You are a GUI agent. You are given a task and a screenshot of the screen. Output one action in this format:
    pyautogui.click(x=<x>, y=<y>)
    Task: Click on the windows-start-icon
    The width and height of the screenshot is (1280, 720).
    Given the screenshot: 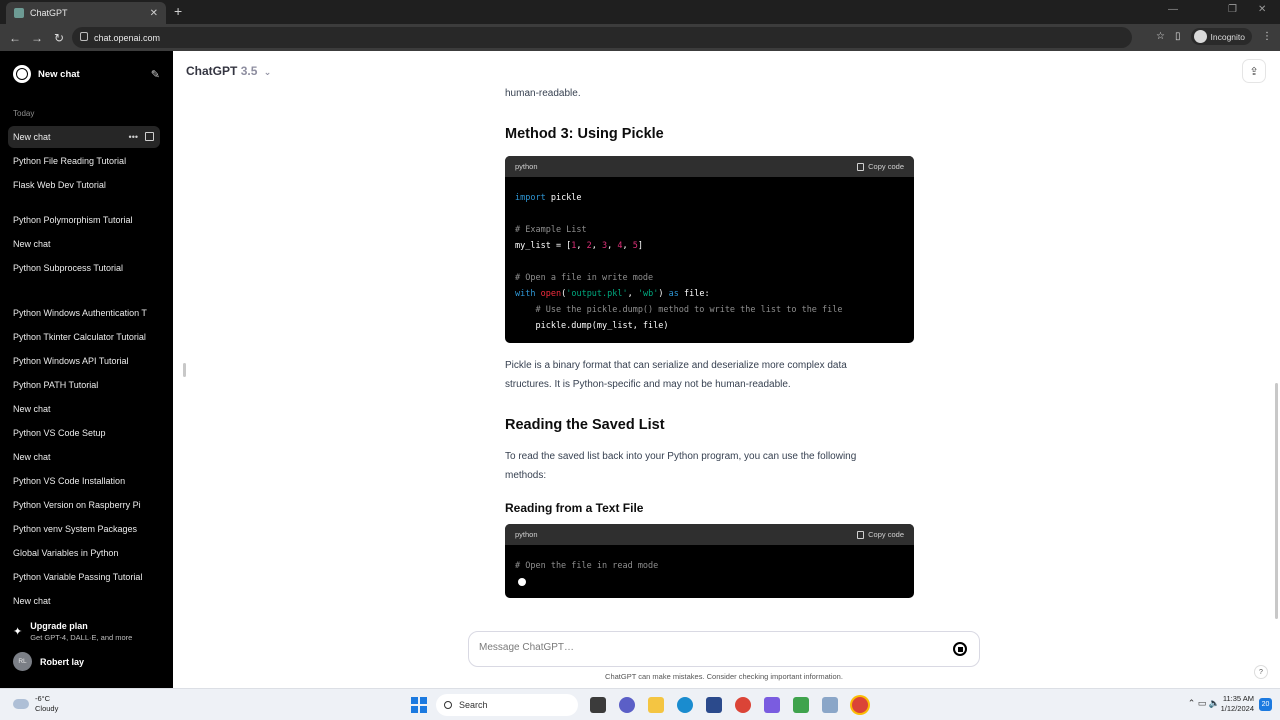 What is the action you would take?
    pyautogui.click(x=419, y=705)
    